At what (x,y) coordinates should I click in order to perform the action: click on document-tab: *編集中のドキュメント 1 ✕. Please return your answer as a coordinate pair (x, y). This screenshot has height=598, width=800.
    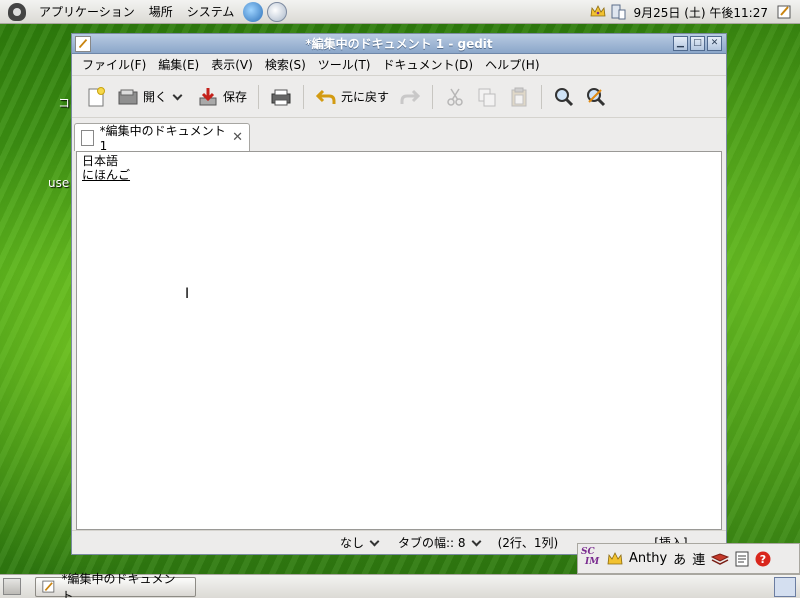
    Looking at the image, I should click on (162, 138).